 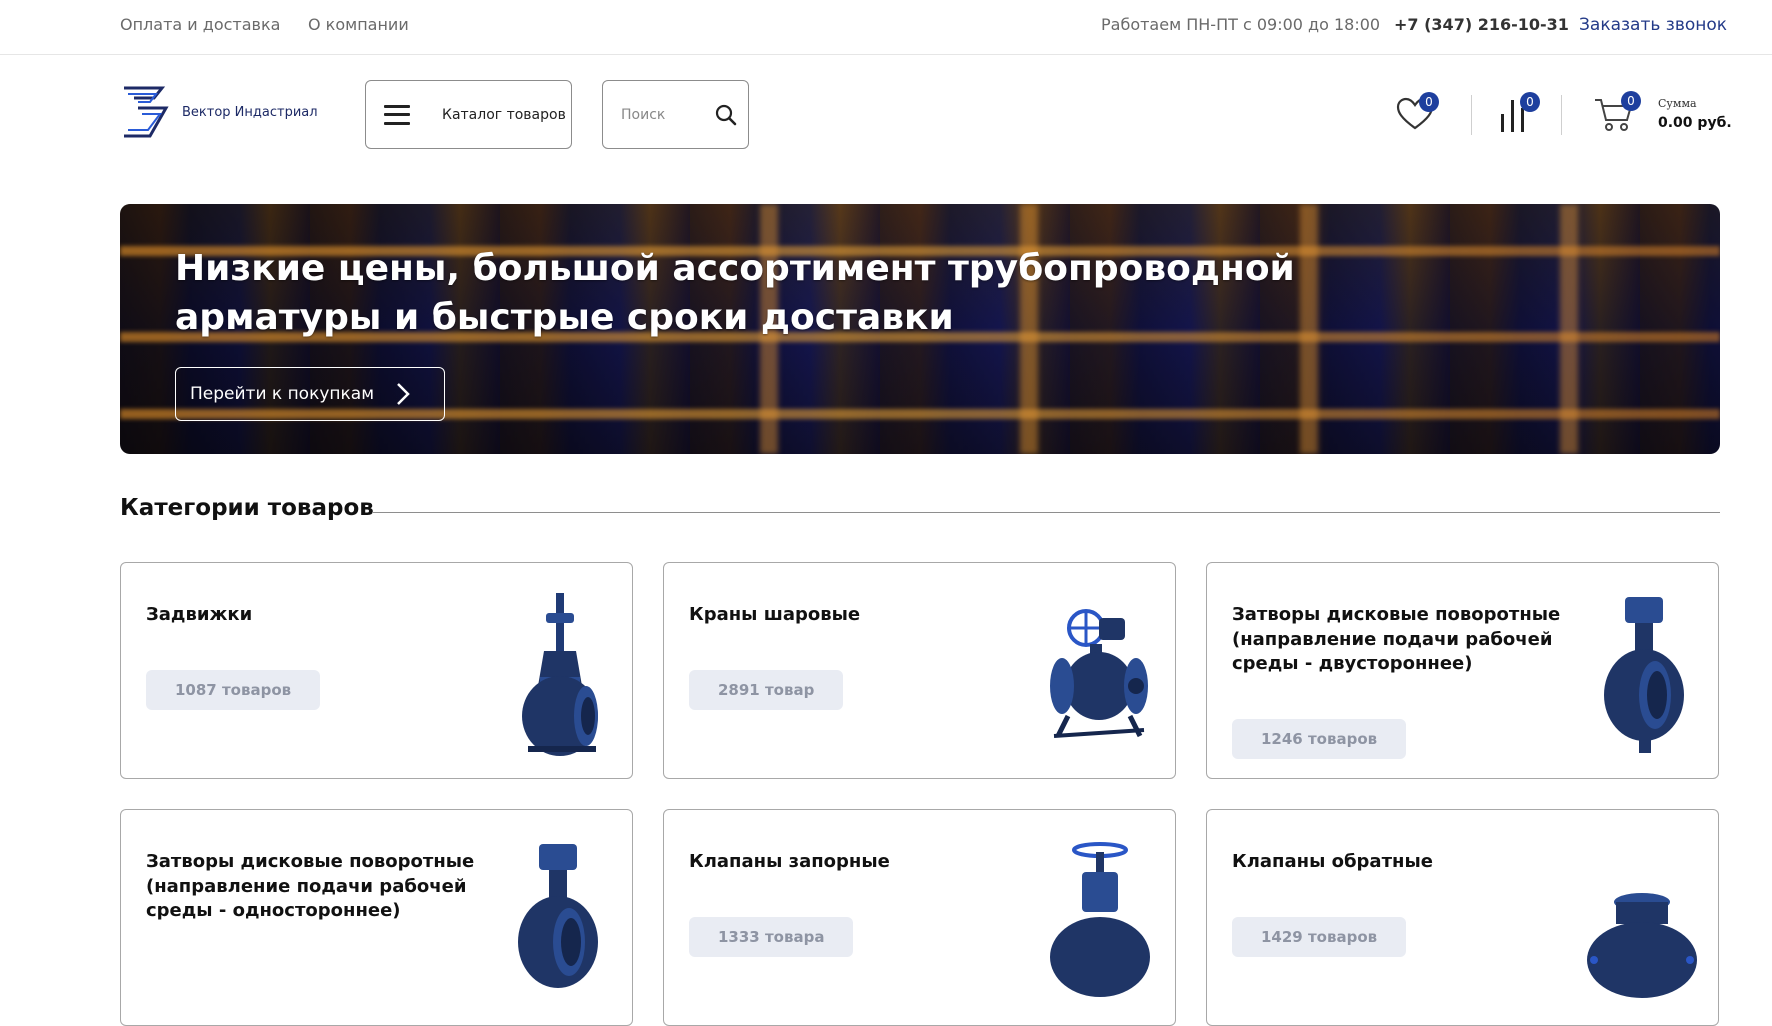 What do you see at coordinates (919, 917) in the screenshot?
I see `category-card-globe-valves: Клапаны запорные 1333 товара` at bounding box center [919, 917].